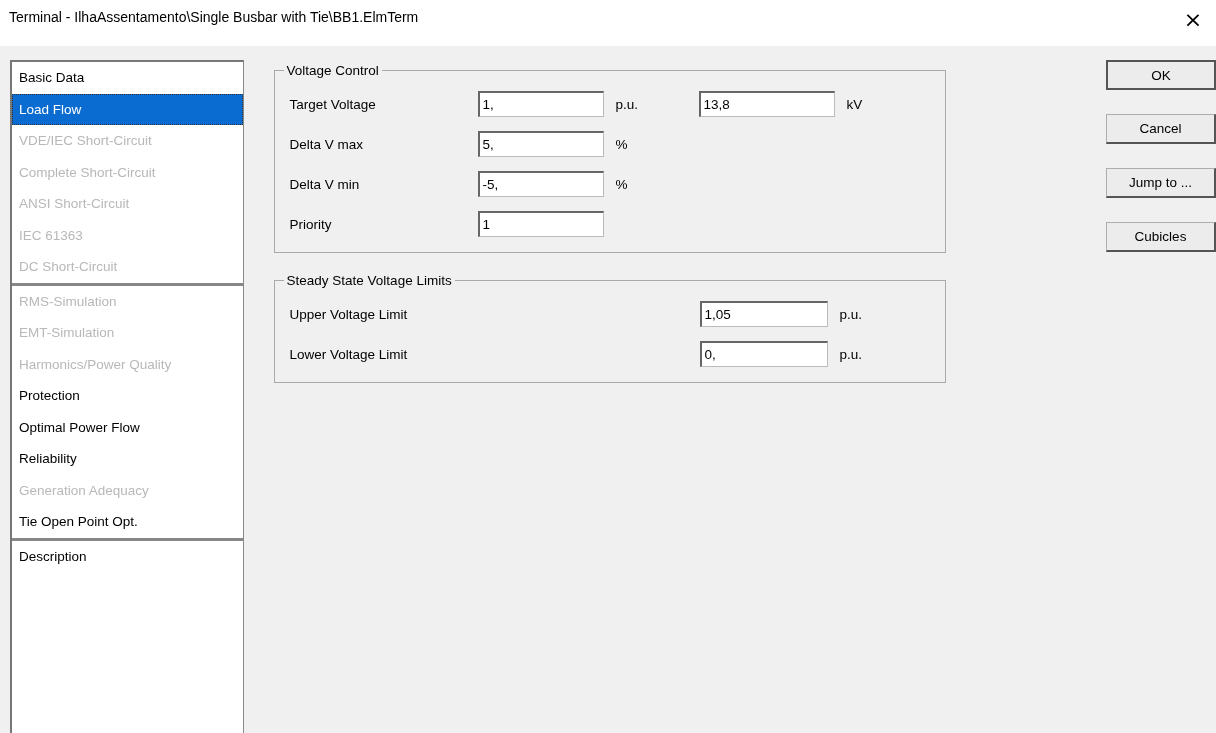  Describe the element at coordinates (540, 224) in the screenshot. I see `input-field: 1` at that location.